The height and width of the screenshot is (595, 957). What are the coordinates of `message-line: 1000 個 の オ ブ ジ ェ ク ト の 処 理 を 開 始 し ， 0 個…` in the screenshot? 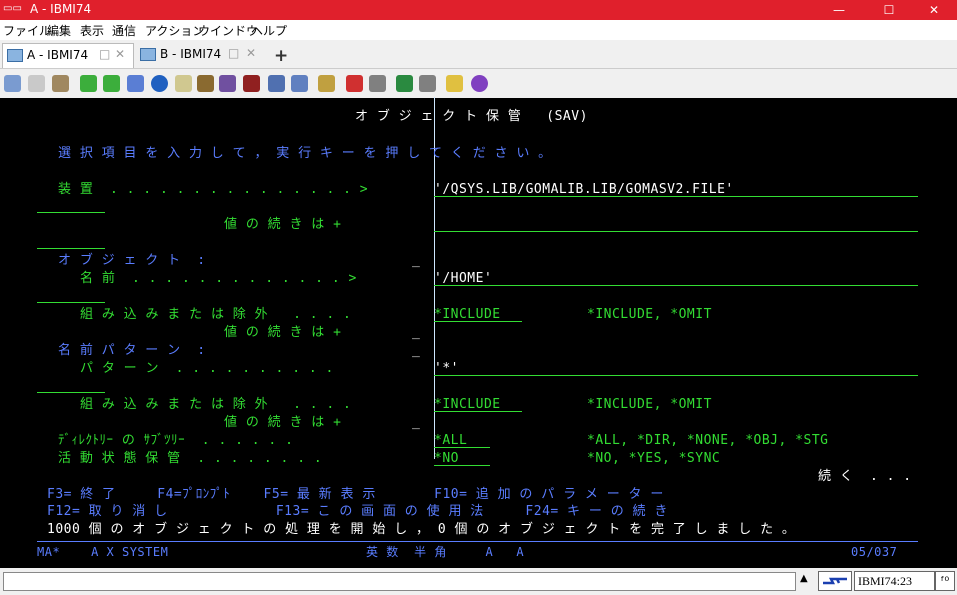 It's located at (421, 529).